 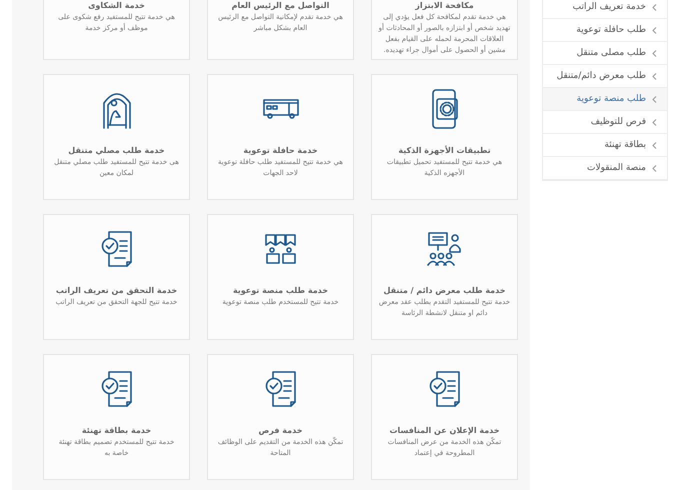 I want to click on sidebar-link: طلب منصة توعوية, so click(x=605, y=99).